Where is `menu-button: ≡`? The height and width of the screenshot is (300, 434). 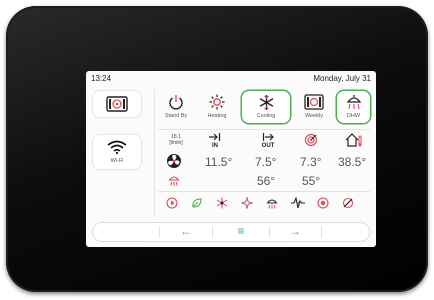 menu-button: ≡ is located at coordinates (241, 232).